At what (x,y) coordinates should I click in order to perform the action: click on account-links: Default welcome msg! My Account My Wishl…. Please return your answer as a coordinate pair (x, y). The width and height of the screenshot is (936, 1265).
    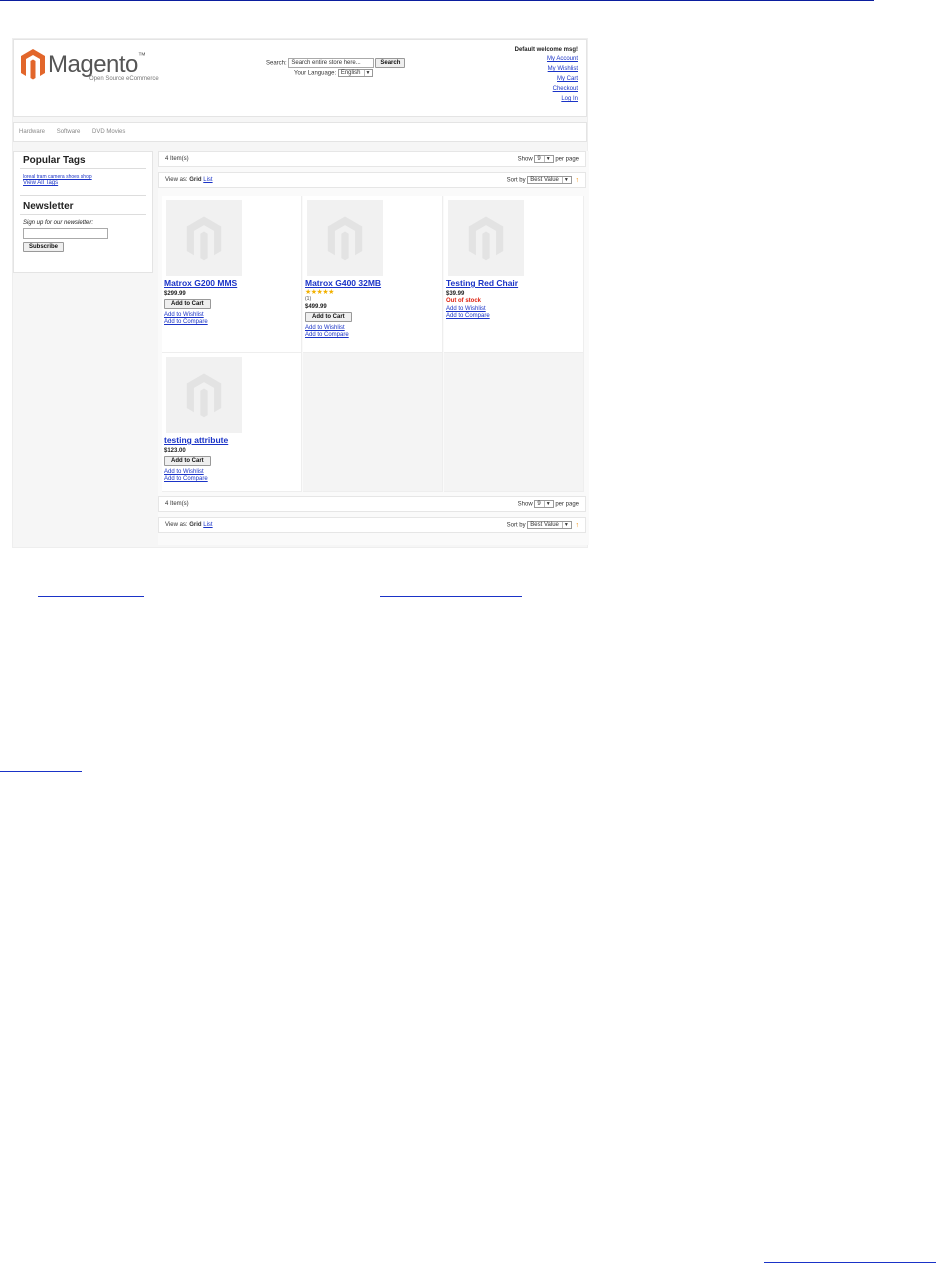
    Looking at the image, I should click on (546, 75).